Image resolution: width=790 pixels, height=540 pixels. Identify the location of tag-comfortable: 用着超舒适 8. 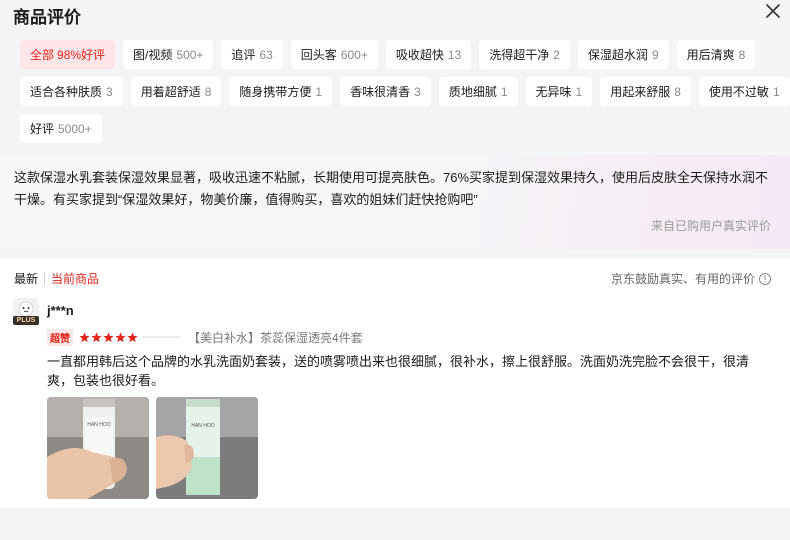
(176, 91).